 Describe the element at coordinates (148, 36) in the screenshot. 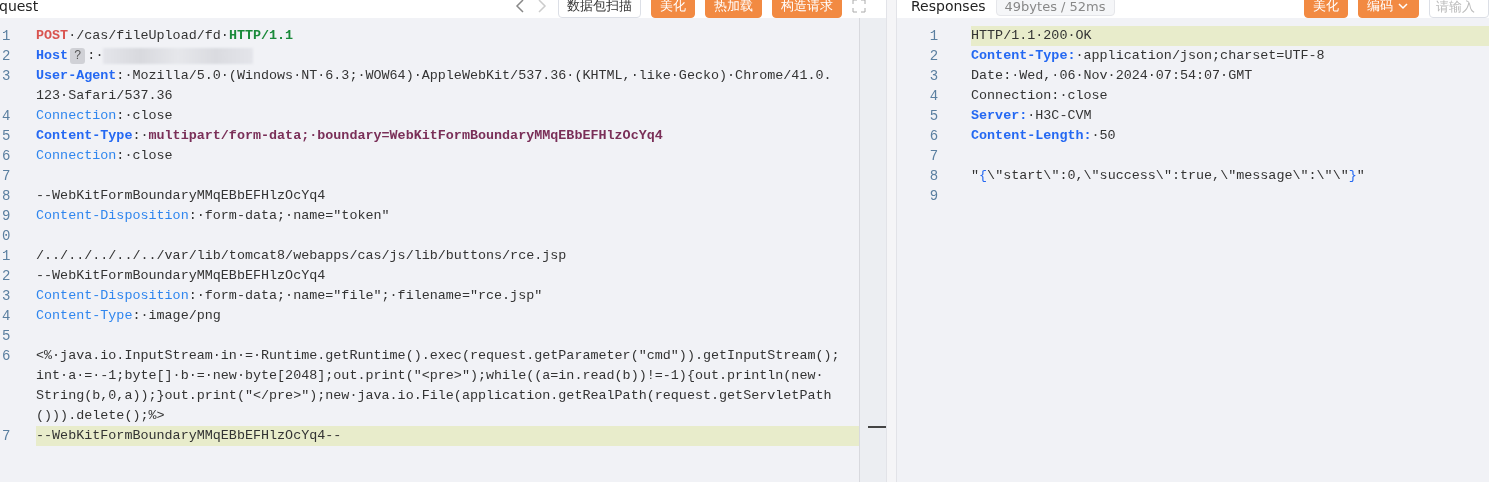

I see `code-token: ·/cas/fileUpload/fd·` at that location.